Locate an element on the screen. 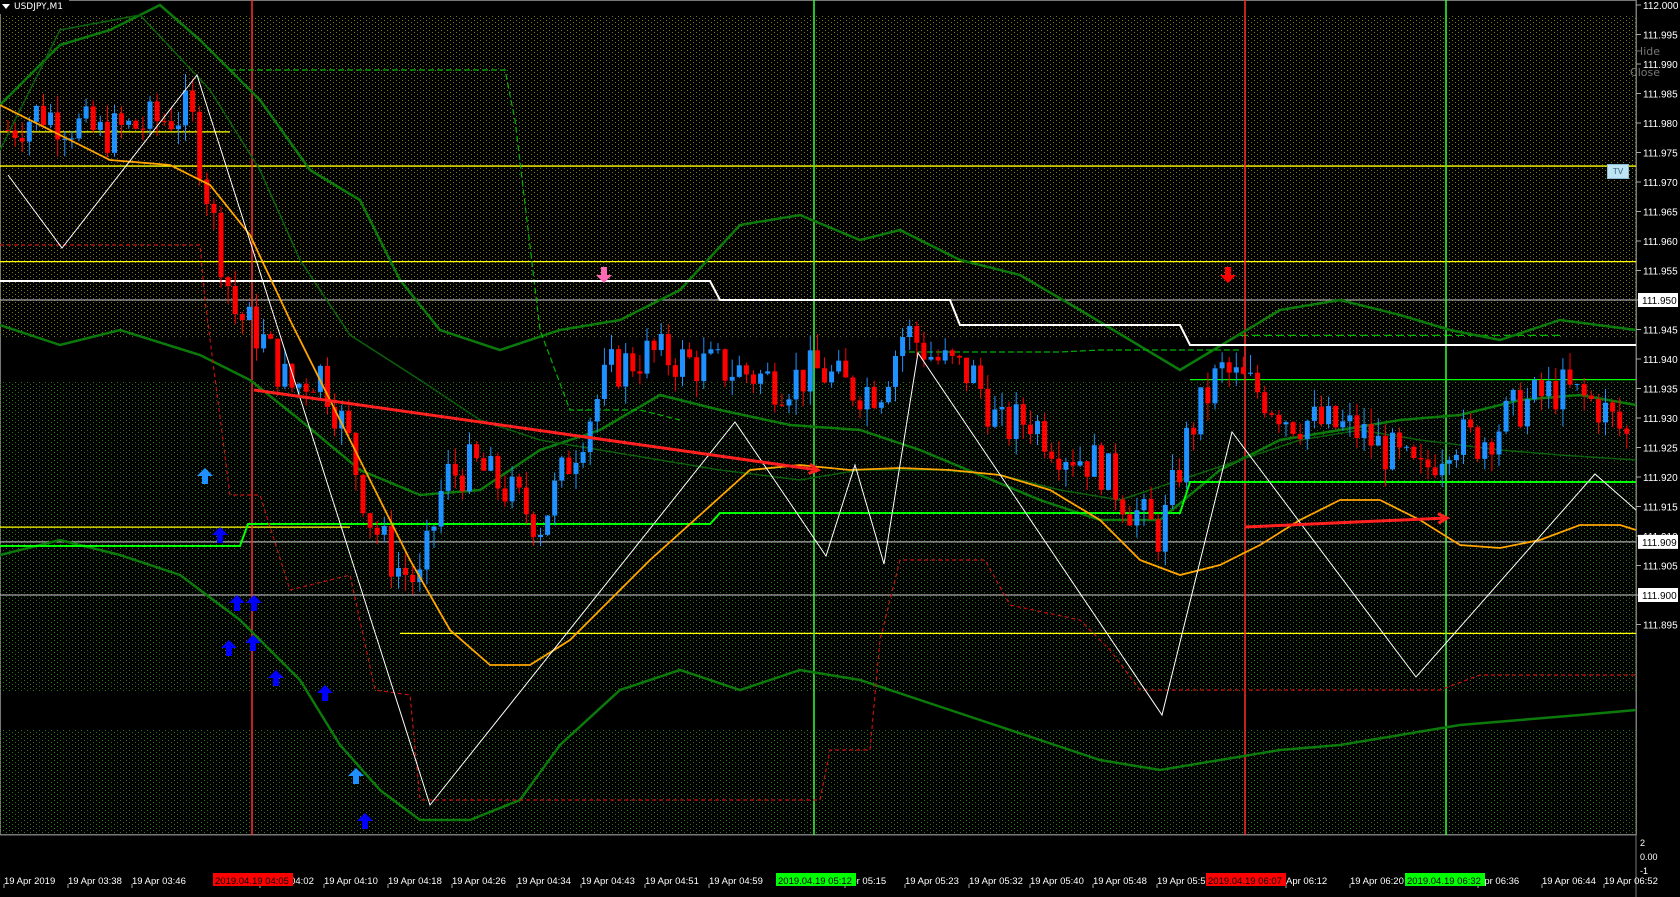 The image size is (1680, 897). chevron-down-icon is located at coordinates (6, 6).